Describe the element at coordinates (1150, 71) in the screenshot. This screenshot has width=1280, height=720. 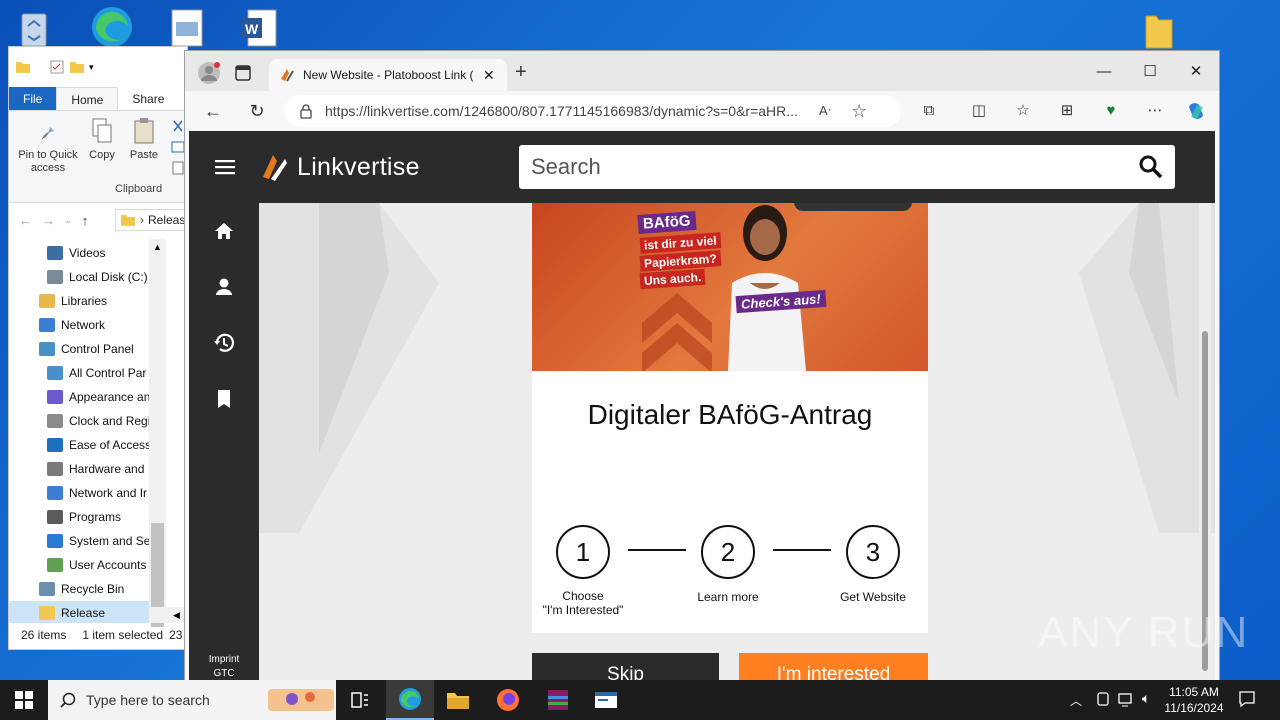
I see `maximize-icon: ☐` at that location.